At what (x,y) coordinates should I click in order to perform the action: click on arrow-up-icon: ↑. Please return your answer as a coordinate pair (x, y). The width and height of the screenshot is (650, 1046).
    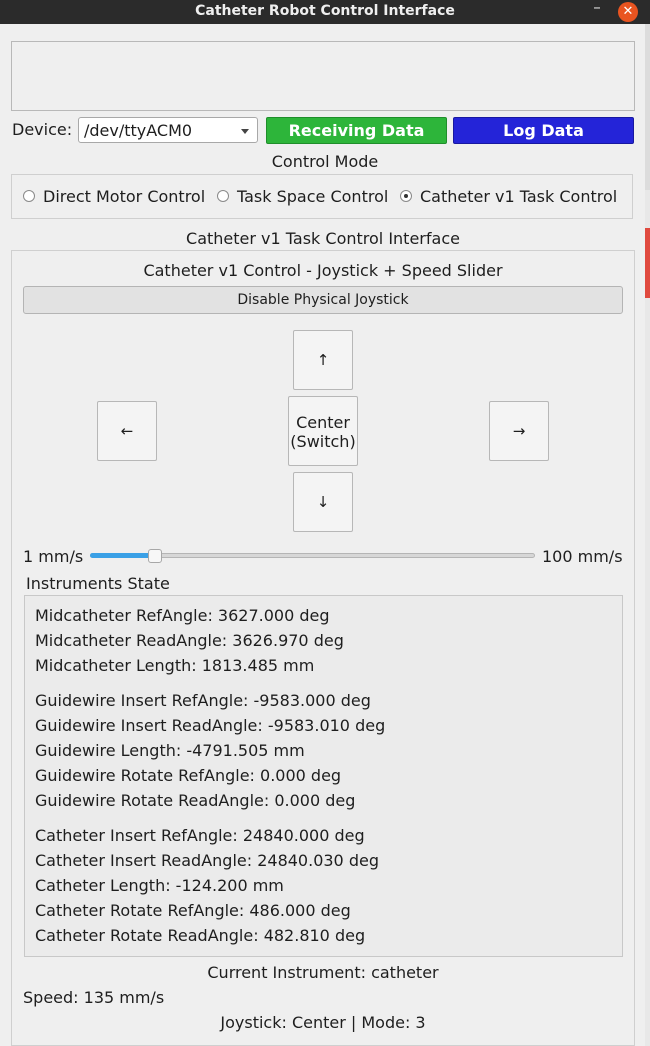
    Looking at the image, I should click on (323, 360).